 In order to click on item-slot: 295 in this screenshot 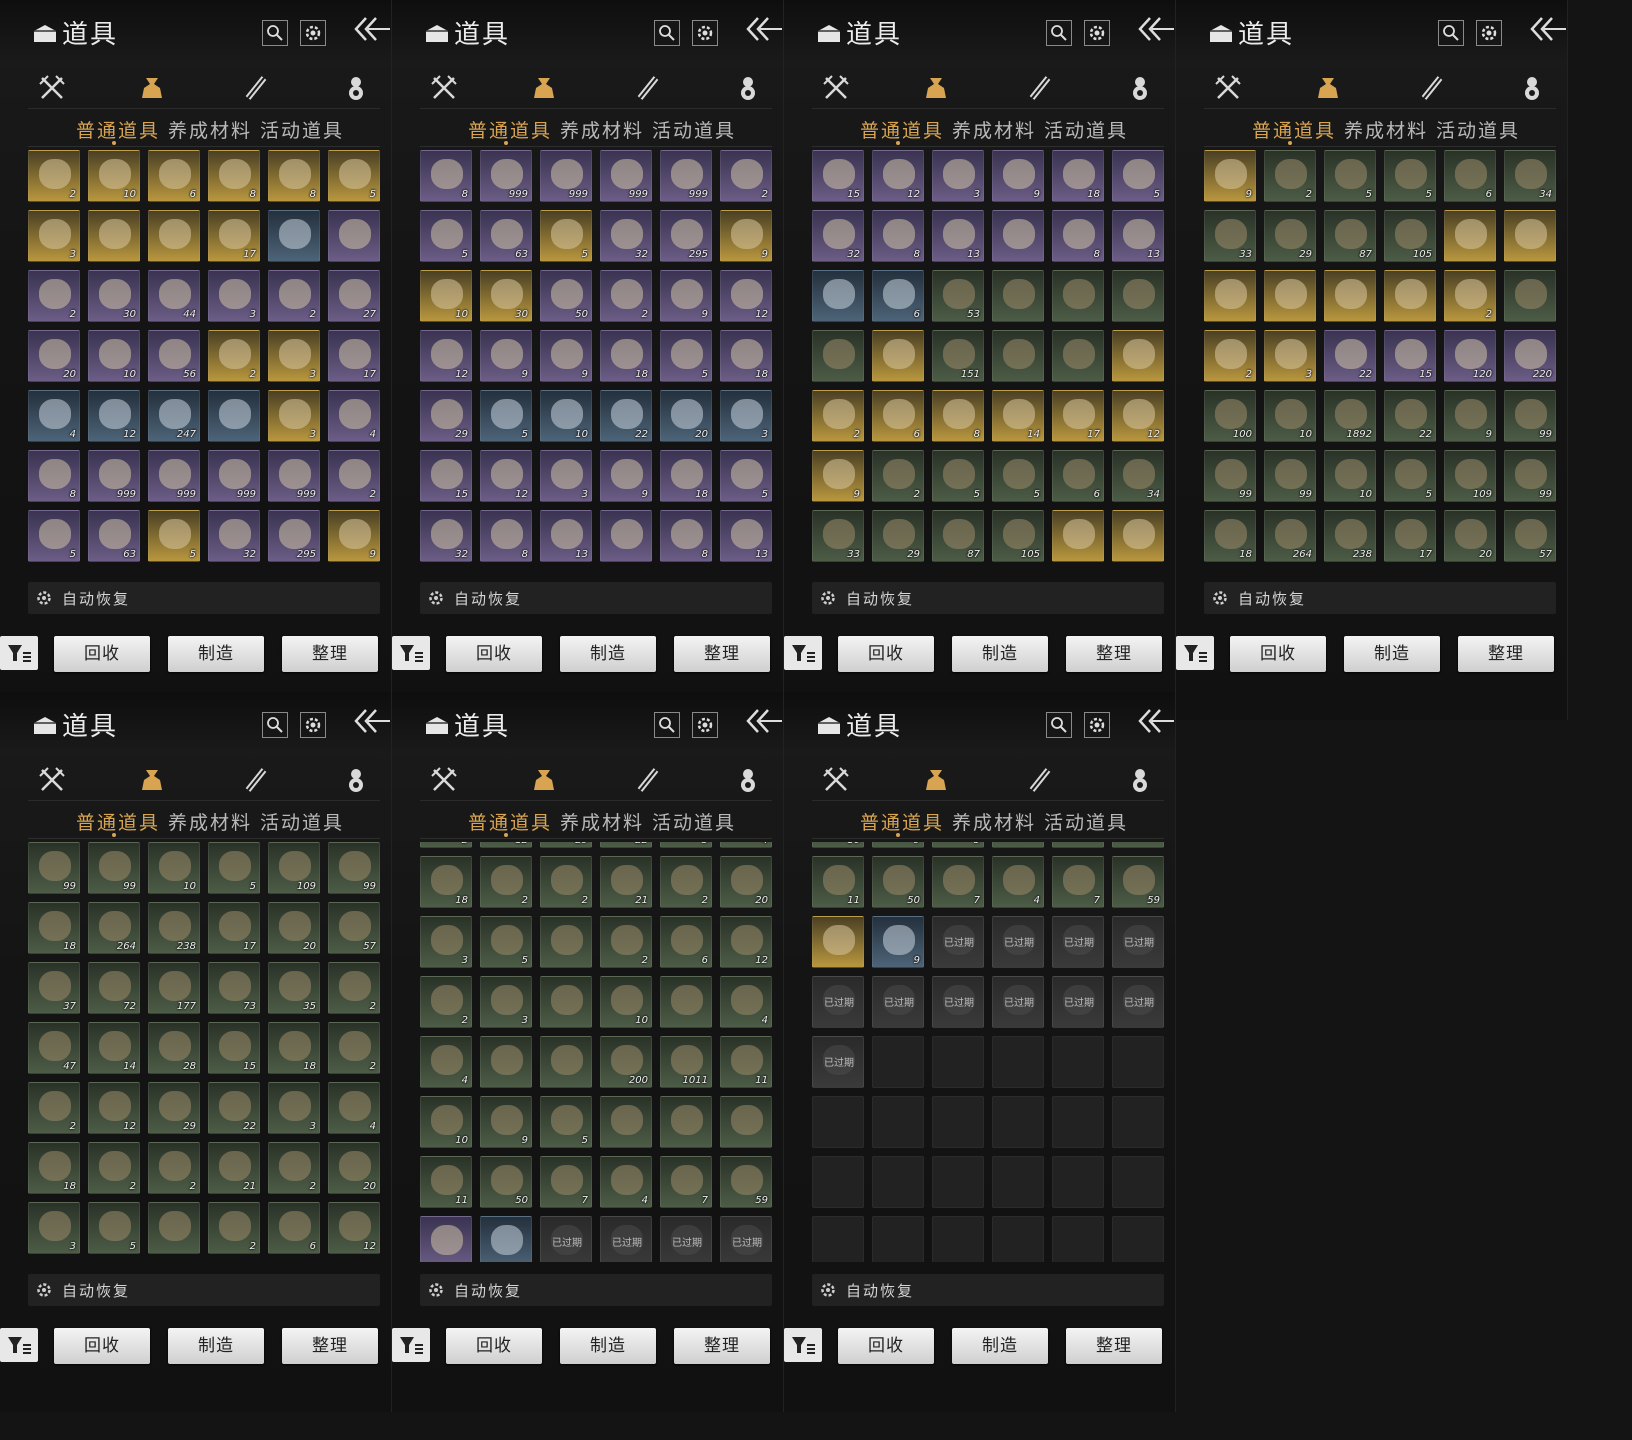, I will do `click(294, 536)`.